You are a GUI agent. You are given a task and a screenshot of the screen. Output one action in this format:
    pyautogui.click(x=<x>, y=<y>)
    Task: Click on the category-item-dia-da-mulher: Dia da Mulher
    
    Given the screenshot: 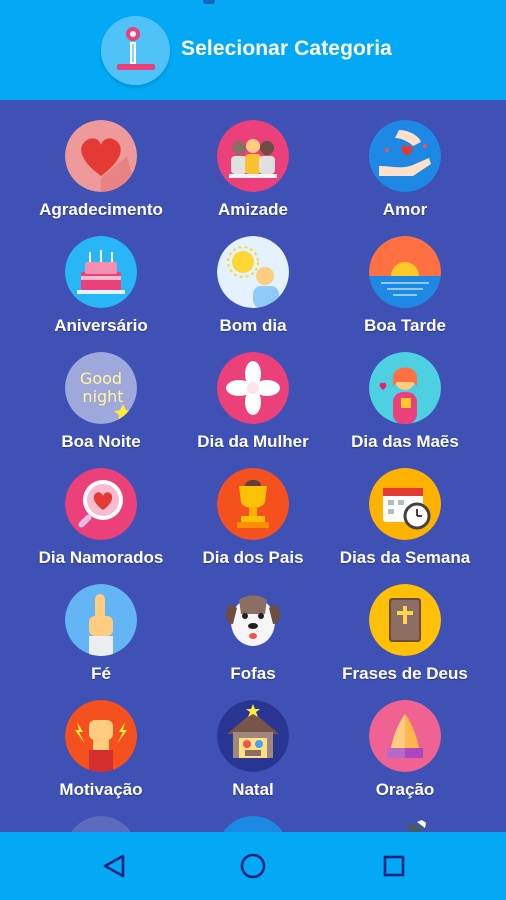 What is the action you would take?
    pyautogui.click(x=253, y=391)
    